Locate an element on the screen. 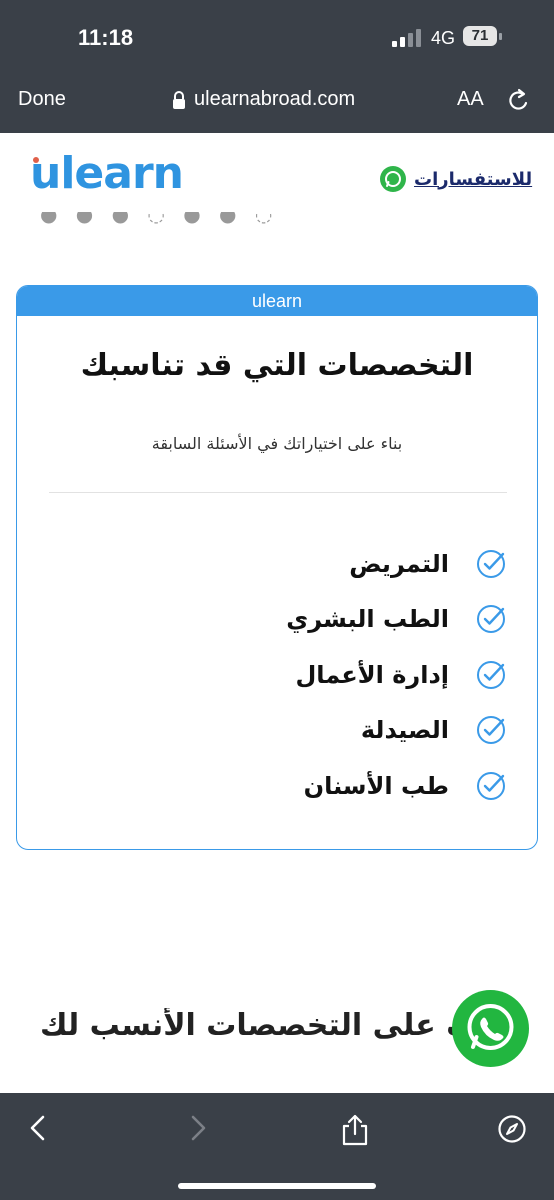  share-icon is located at coordinates (355, 1130).